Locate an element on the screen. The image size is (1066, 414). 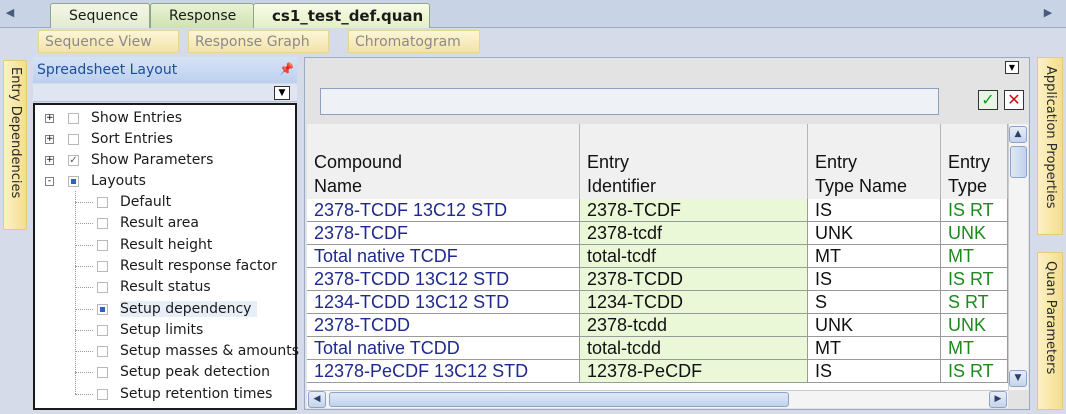
cell-compound-name: 2378-TCDF 13C12 STD is located at coordinates (443, 210).